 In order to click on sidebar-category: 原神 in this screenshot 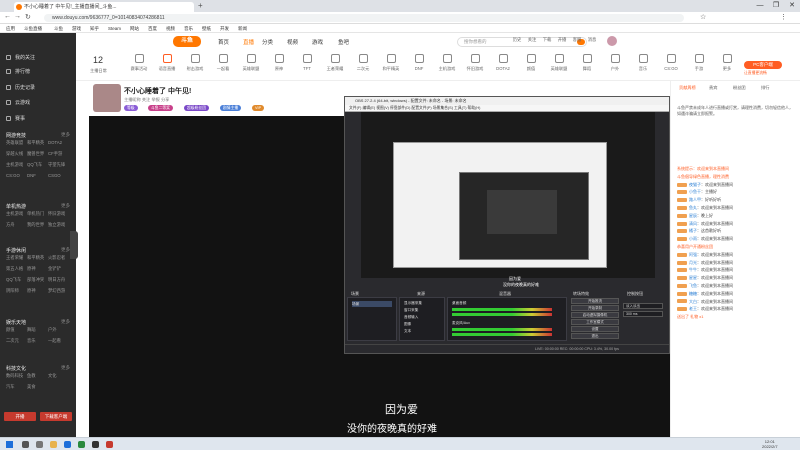, I will do `click(37, 291)`.